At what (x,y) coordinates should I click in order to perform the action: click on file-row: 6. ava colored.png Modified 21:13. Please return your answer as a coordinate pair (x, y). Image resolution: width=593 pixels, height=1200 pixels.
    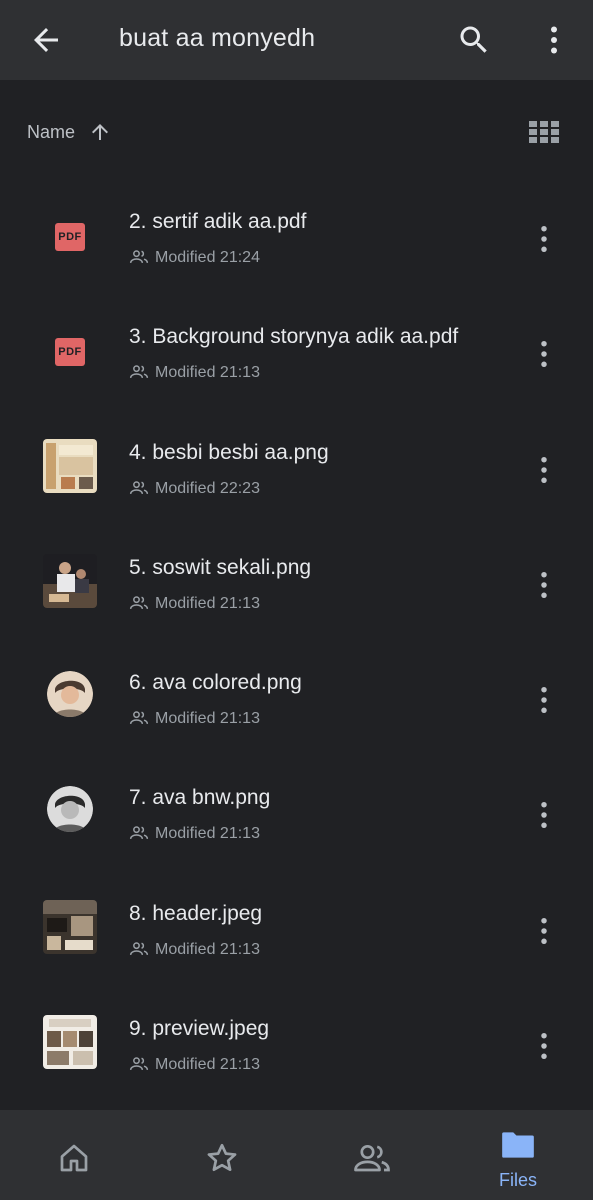
    Looking at the image, I should click on (296, 698).